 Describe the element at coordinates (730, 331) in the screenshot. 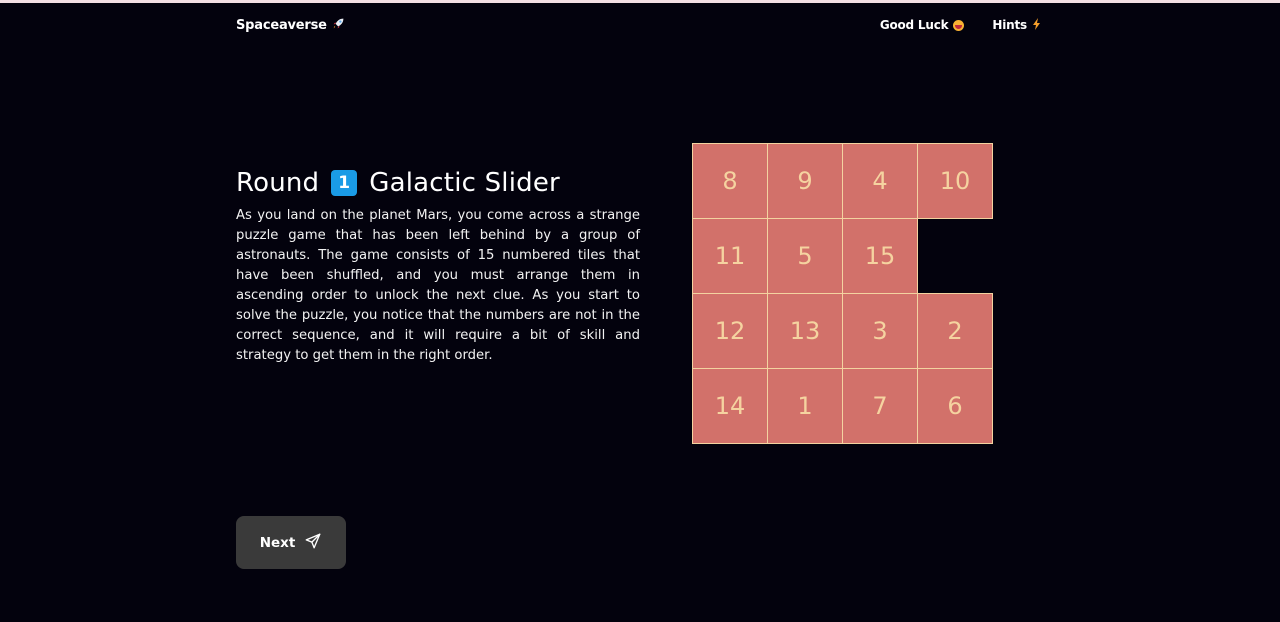

I see `puzzle-tile: 12` at that location.